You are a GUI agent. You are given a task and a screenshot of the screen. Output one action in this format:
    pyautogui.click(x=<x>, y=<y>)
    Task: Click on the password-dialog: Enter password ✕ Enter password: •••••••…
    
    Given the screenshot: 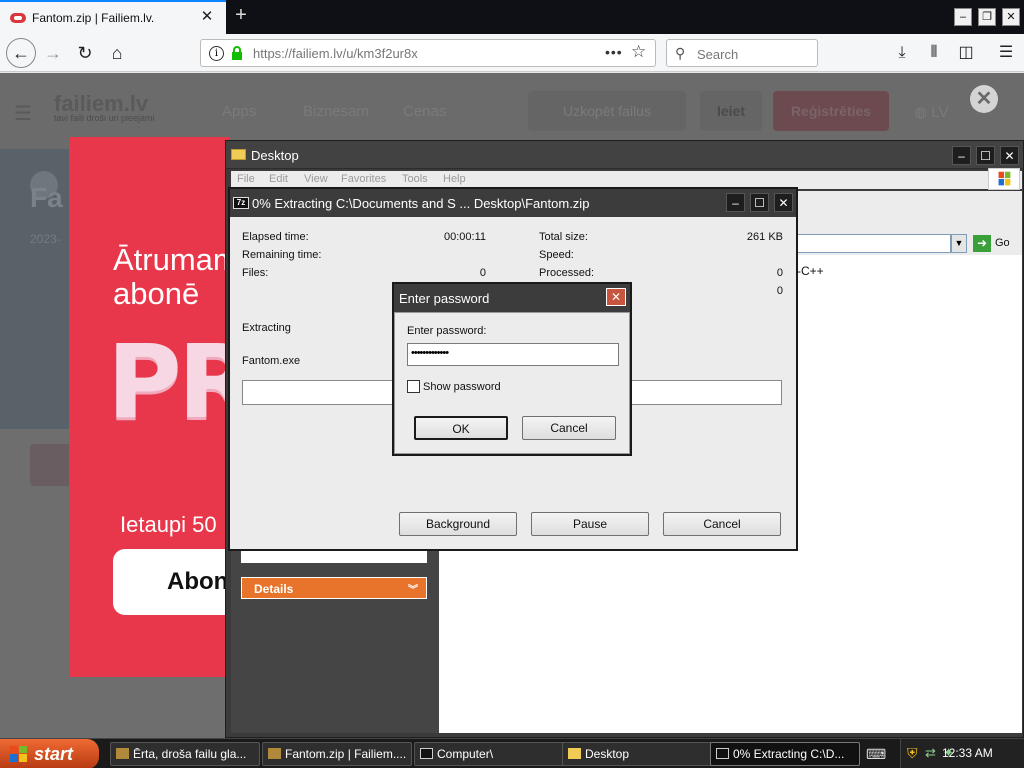 What is the action you would take?
    pyautogui.click(x=512, y=369)
    